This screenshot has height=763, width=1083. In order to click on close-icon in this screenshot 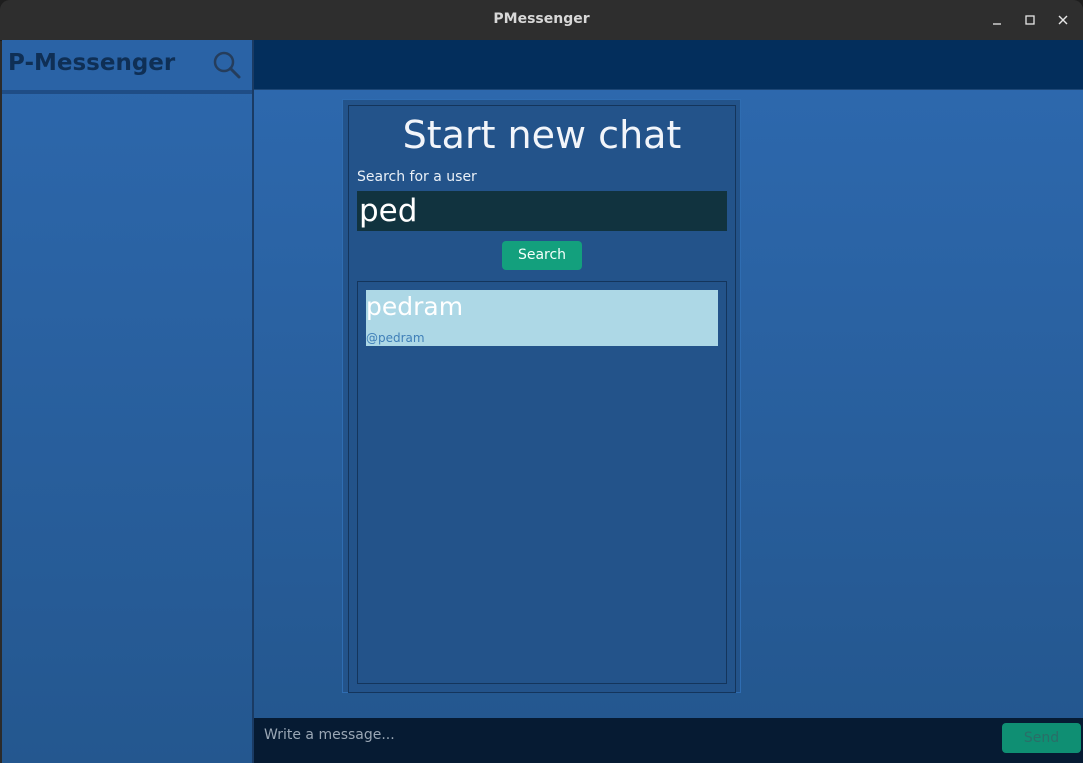, I will do `click(1063, 20)`.